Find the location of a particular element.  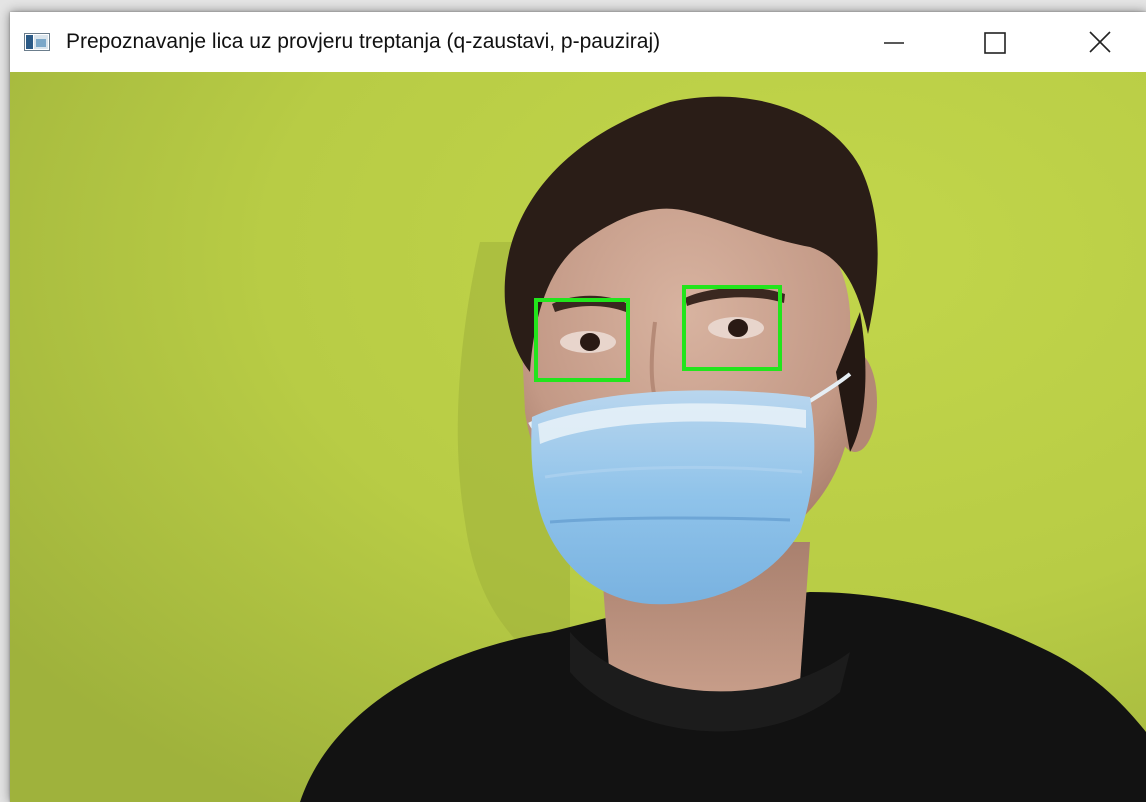

maximize-icon is located at coordinates (995, 43).